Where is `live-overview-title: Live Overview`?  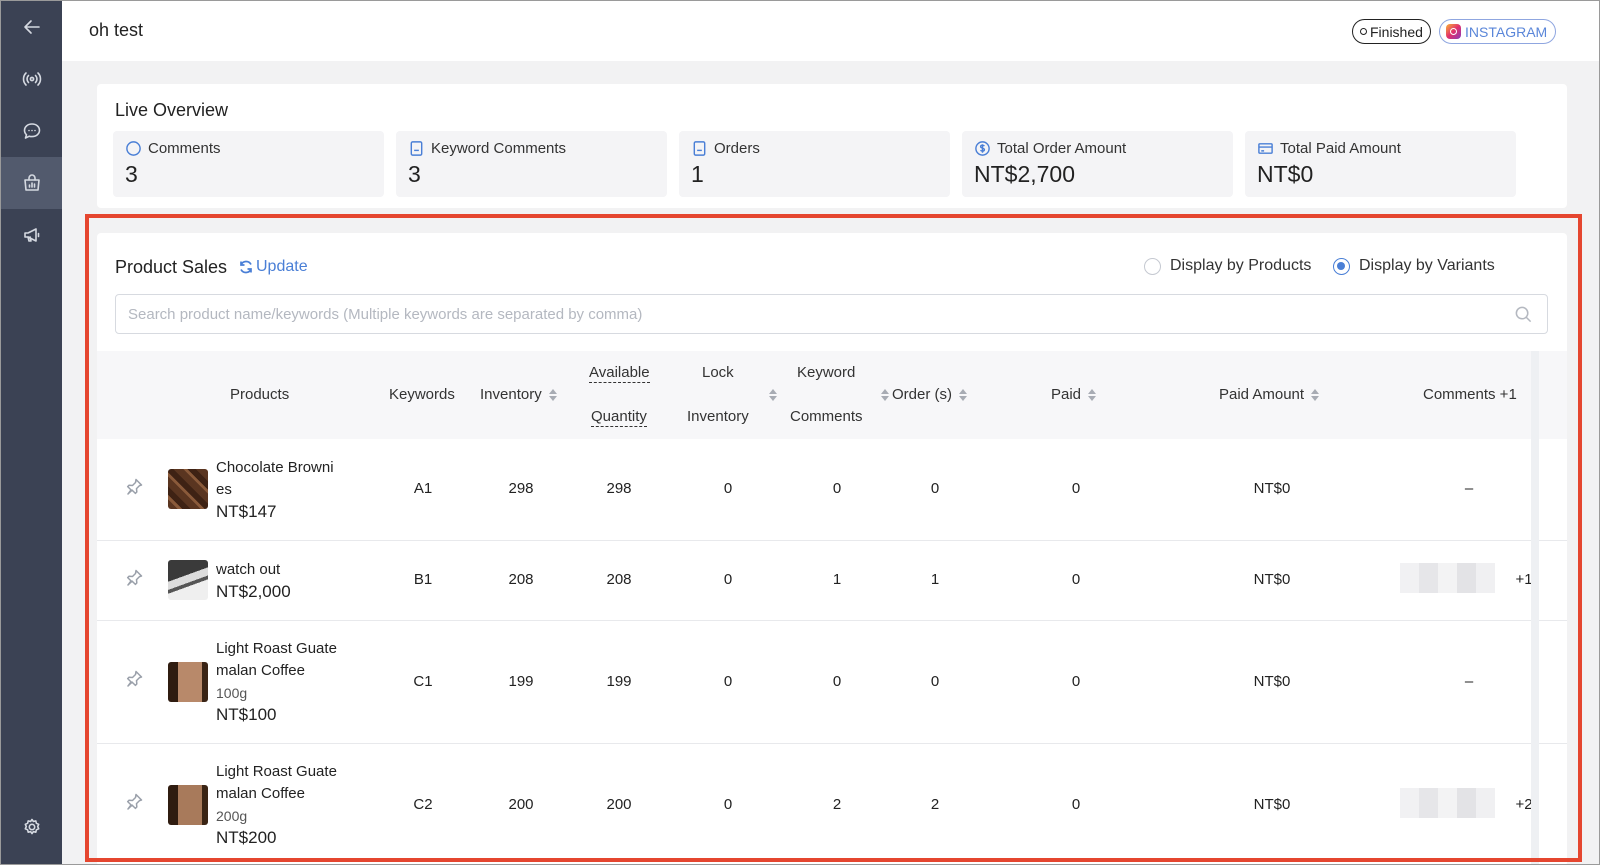 live-overview-title: Live Overview is located at coordinates (172, 110).